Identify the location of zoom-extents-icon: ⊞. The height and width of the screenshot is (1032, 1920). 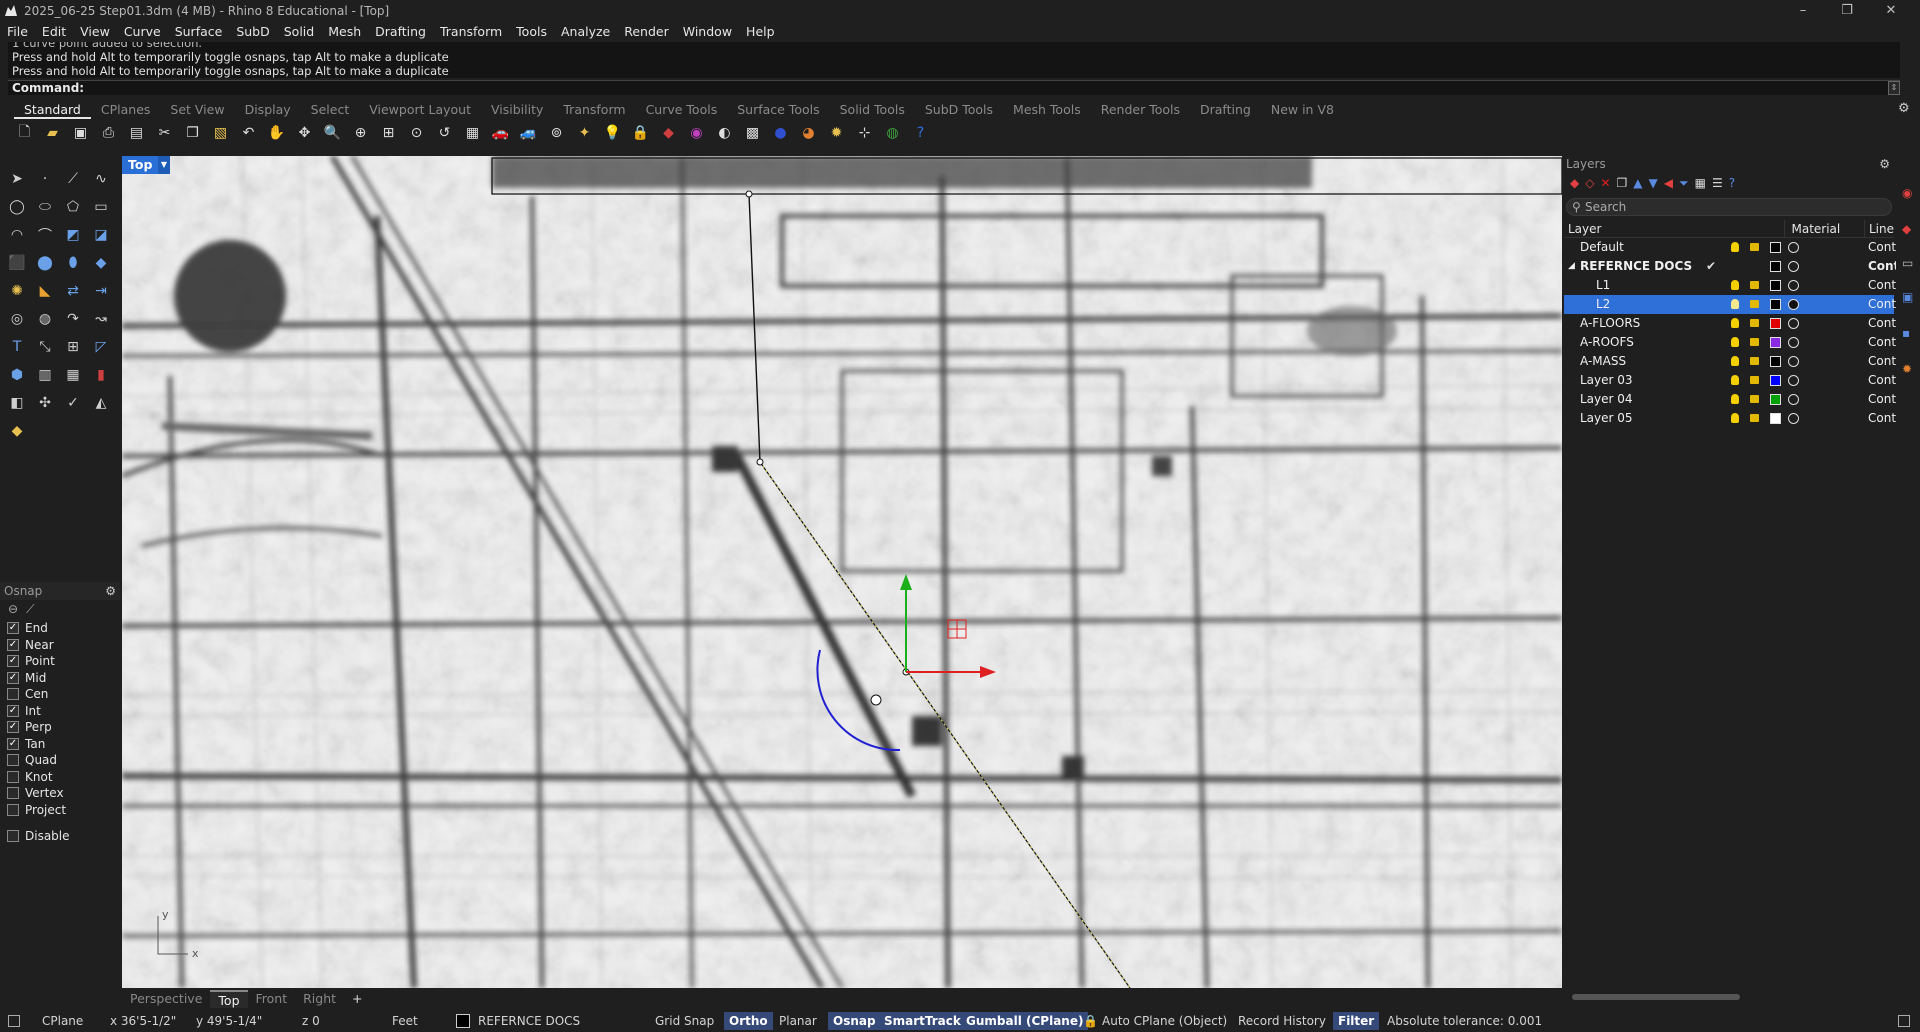
(388, 132).